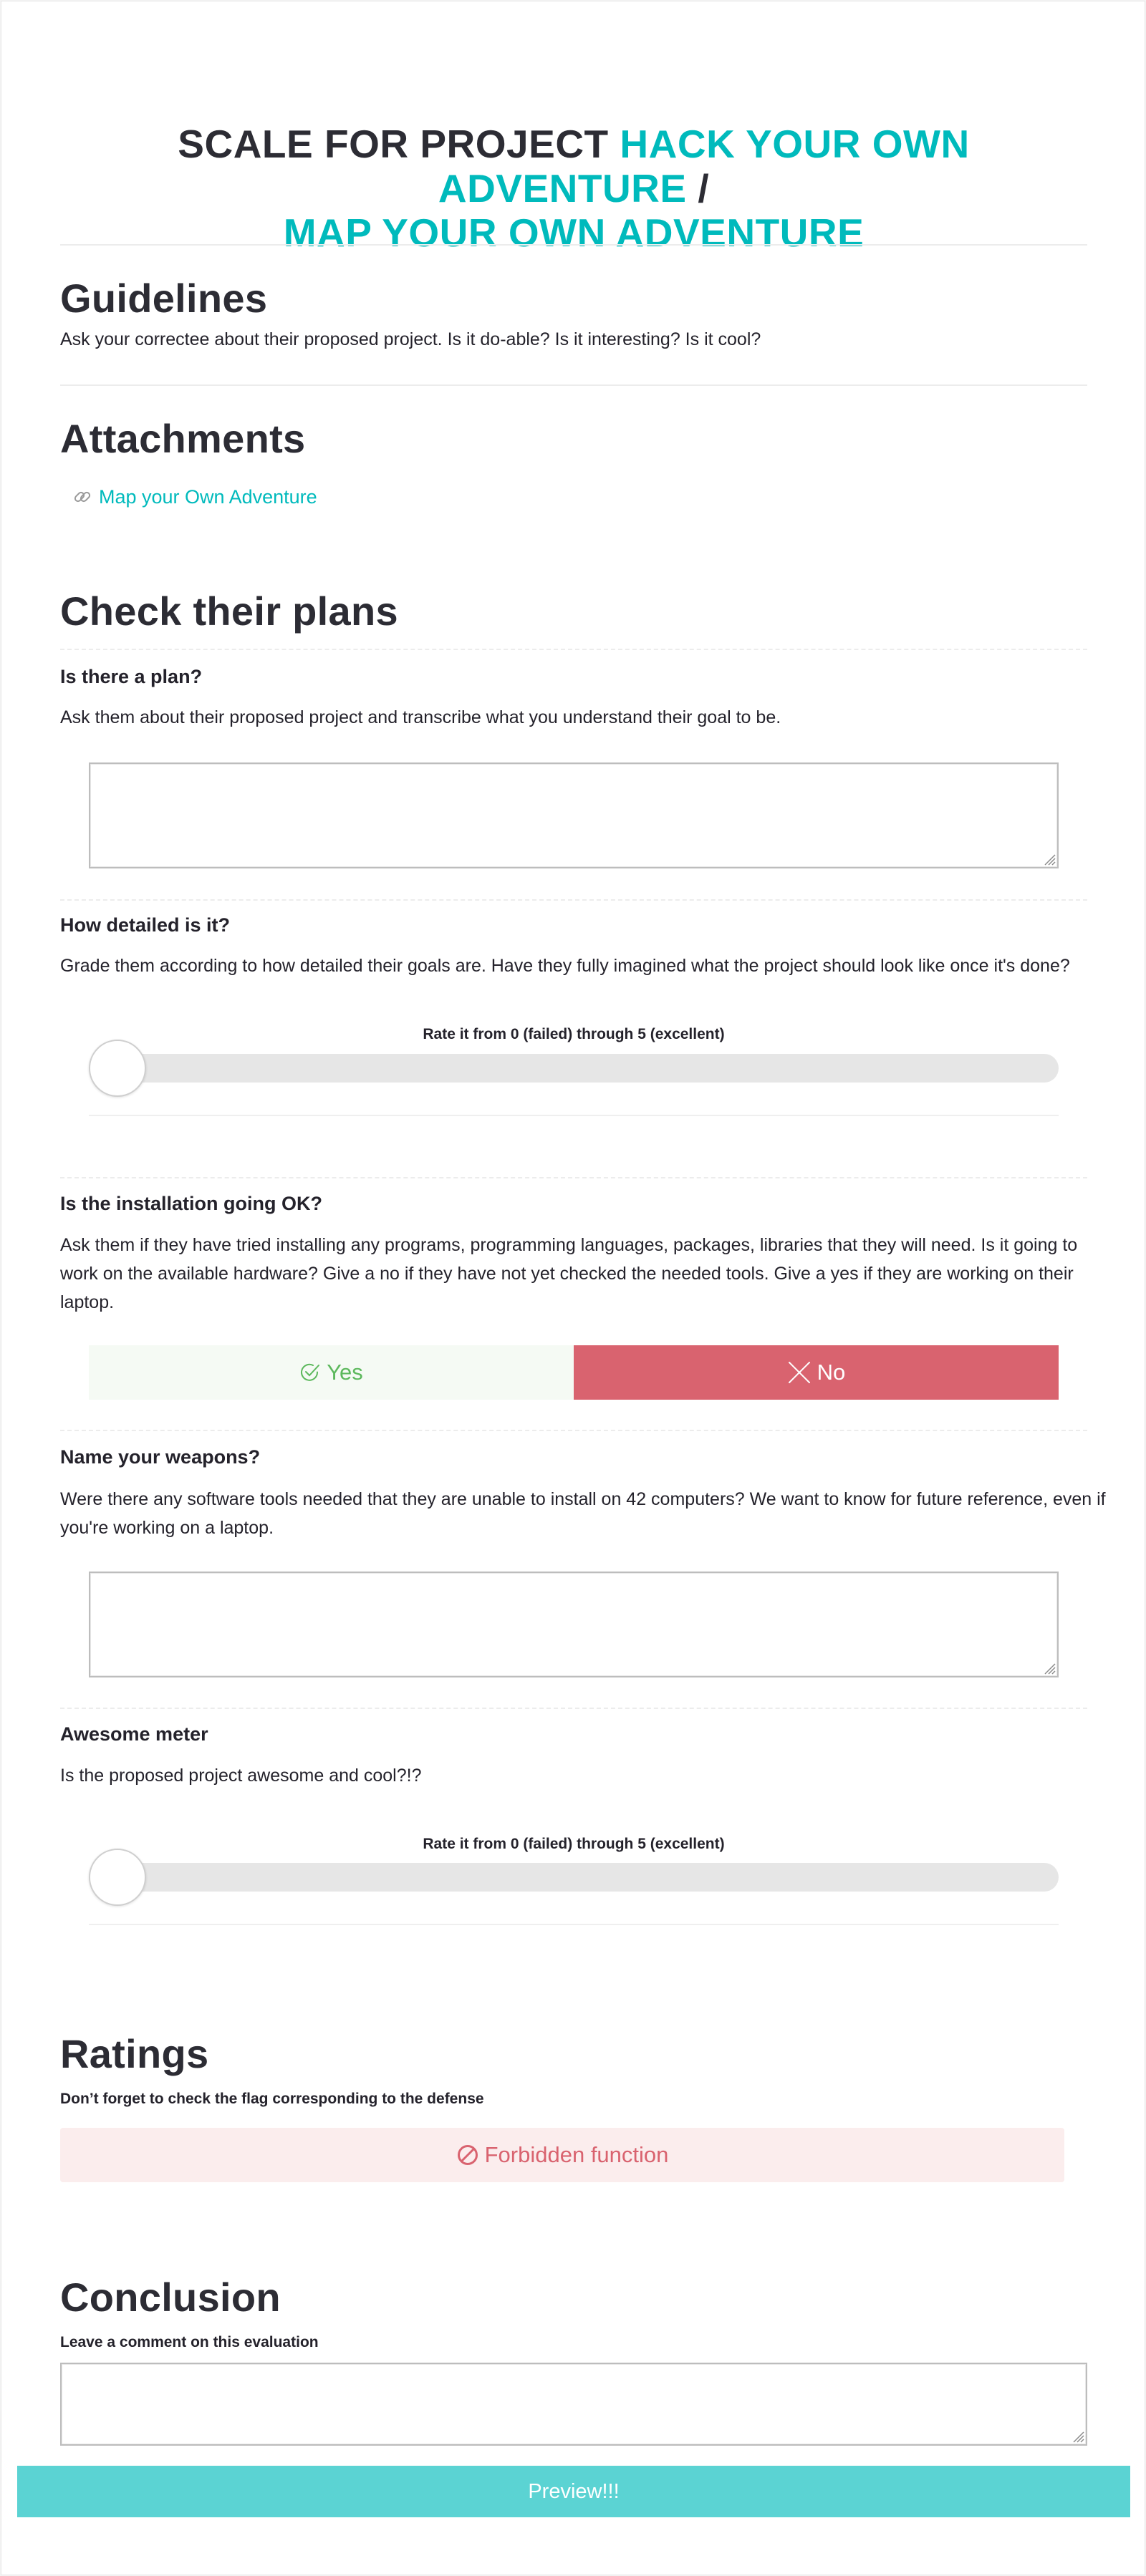 Image resolution: width=1146 pixels, height=2576 pixels. Describe the element at coordinates (183, 439) in the screenshot. I see `attachments-heading: Attachments` at that location.